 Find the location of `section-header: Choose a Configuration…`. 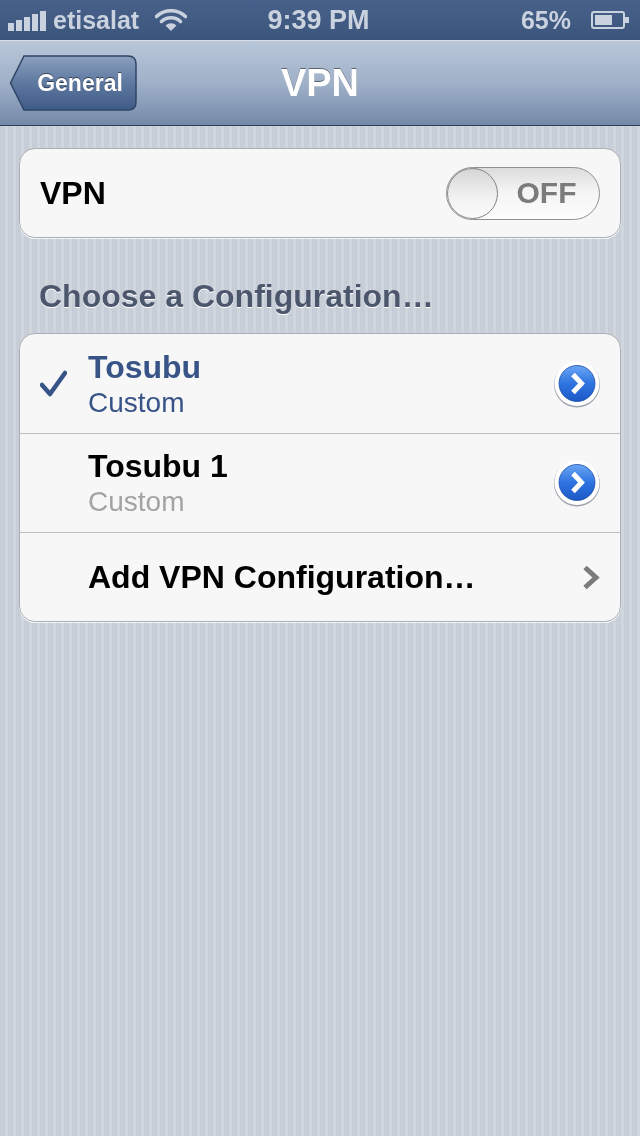

section-header: Choose a Configuration… is located at coordinates (237, 296).